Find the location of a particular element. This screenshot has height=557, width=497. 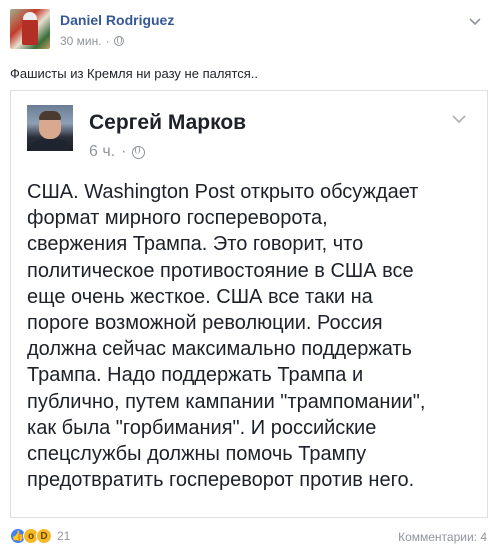

reaction-count: 21 is located at coordinates (63, 536).